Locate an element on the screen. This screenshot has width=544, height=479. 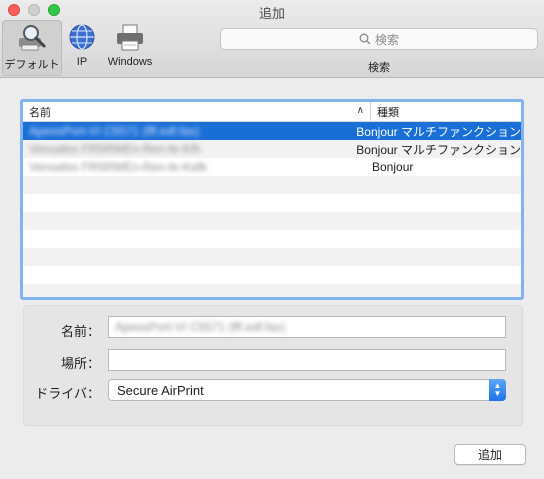
printer-name: Vensafes FR5RWEn-Ren-fe-Kfh is located at coordinates (115, 149).